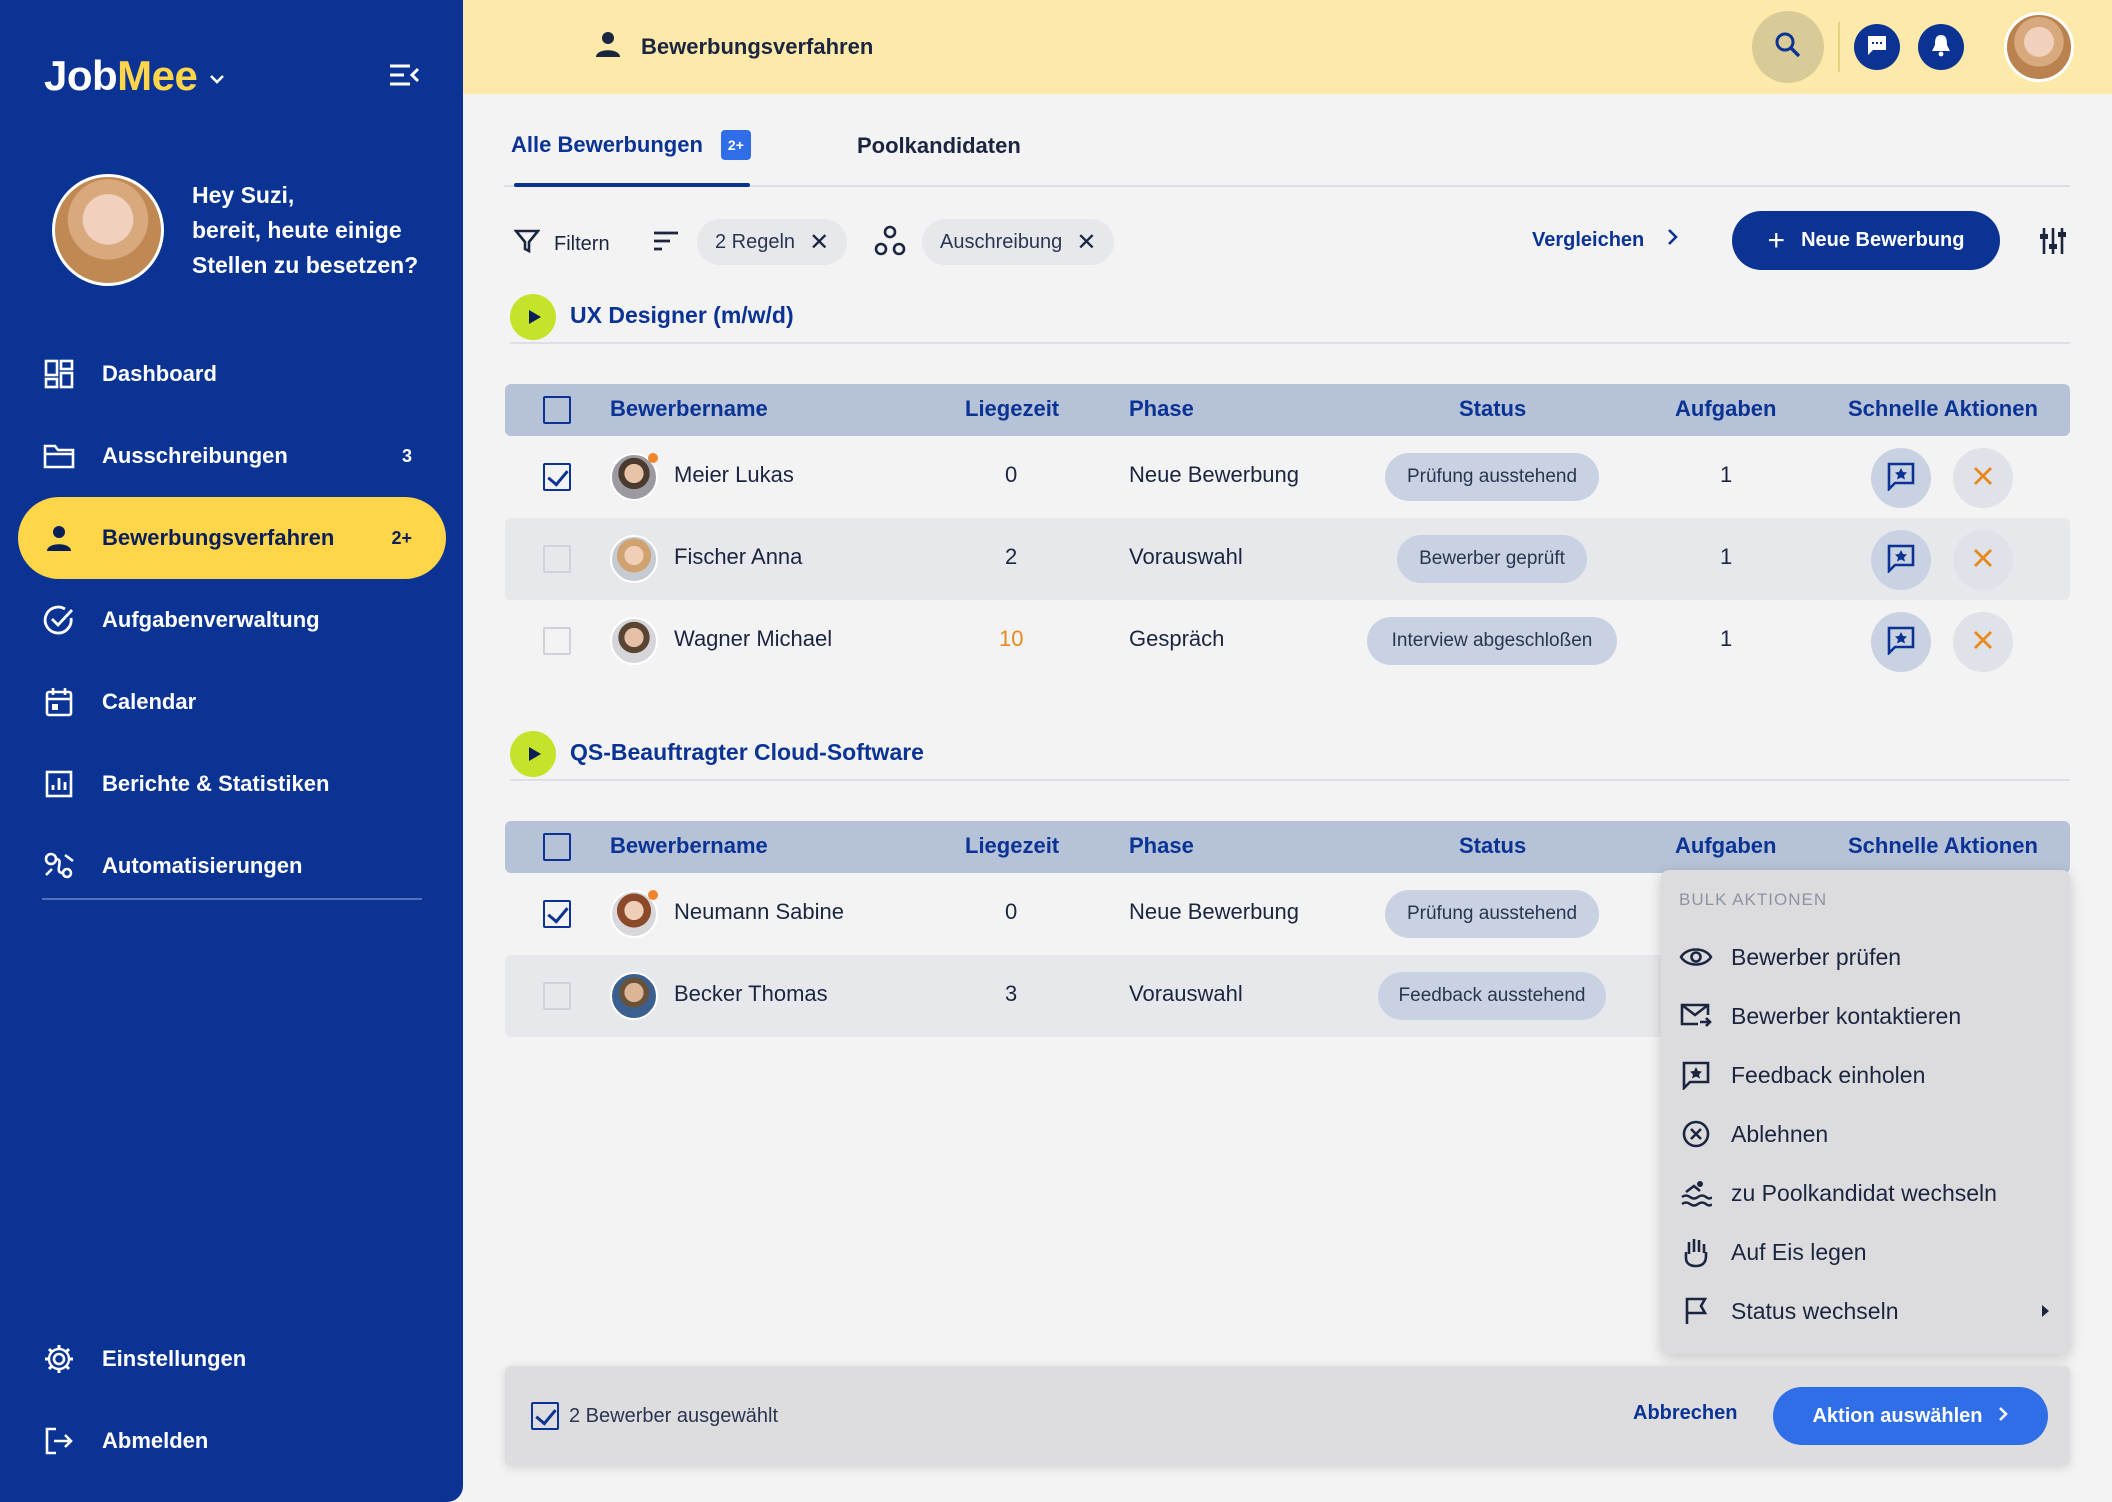 This screenshot has width=2112, height=1502. Describe the element at coordinates (1864, 1252) in the screenshot. I see `bulk-item-eis: Auf Eis legen` at that location.